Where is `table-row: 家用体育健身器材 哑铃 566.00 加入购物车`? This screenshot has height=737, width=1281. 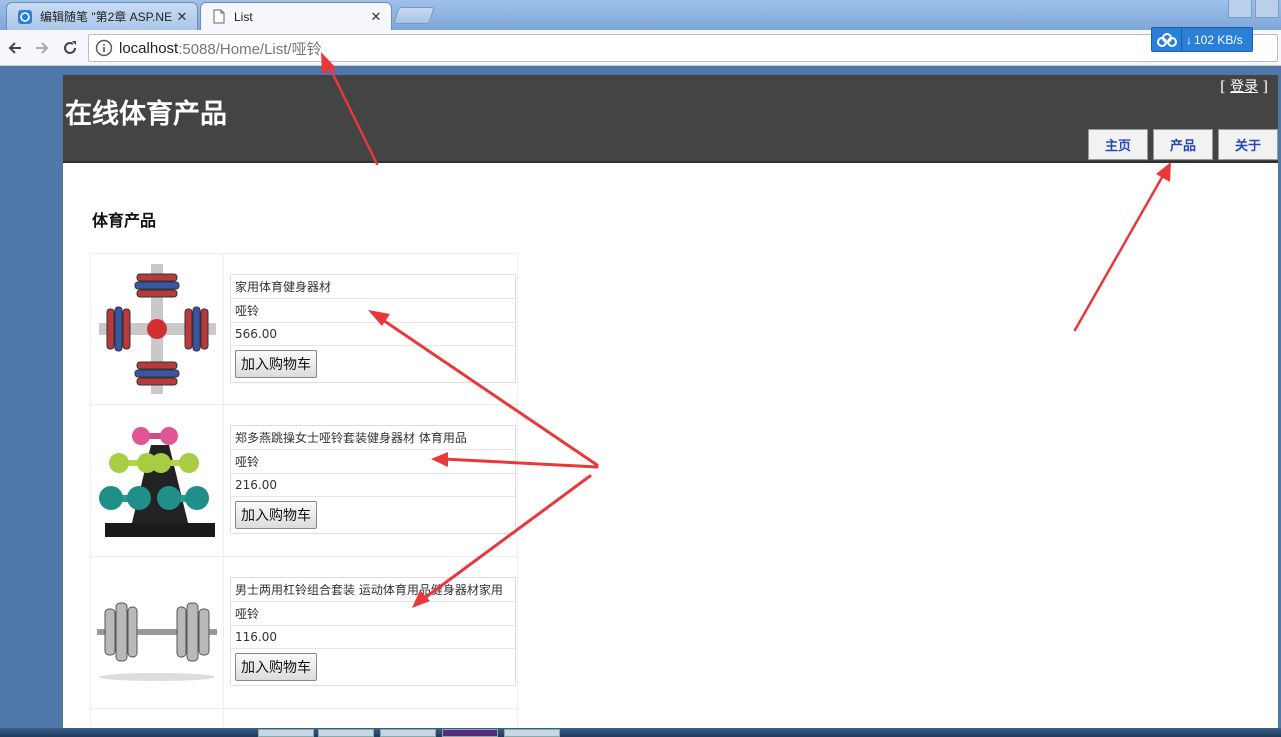 table-row: 家用体育健身器材 哑铃 566.00 加入购物车 is located at coordinates (304, 329).